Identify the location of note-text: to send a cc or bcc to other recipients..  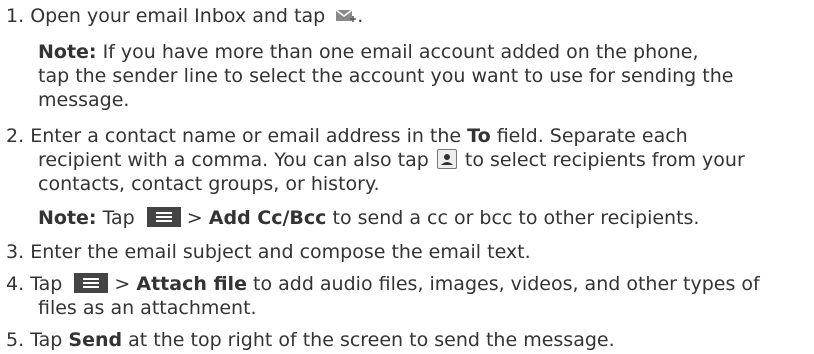
(516, 218).